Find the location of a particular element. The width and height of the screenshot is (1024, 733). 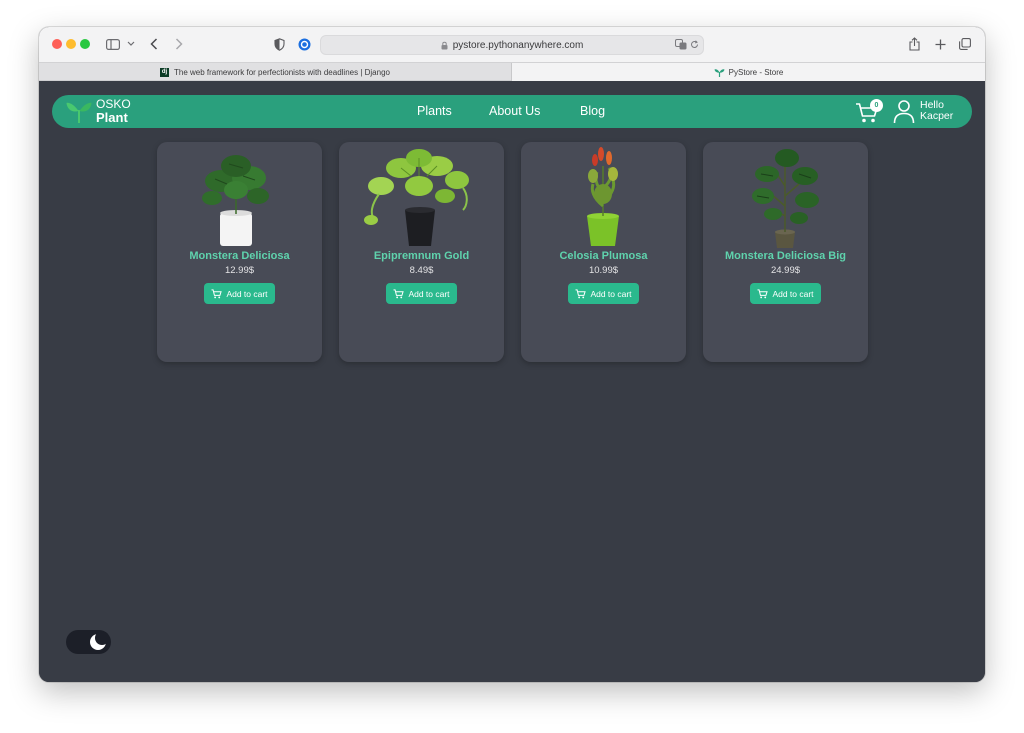

product-name: Monstera Deliciosa is located at coordinates (239, 256).